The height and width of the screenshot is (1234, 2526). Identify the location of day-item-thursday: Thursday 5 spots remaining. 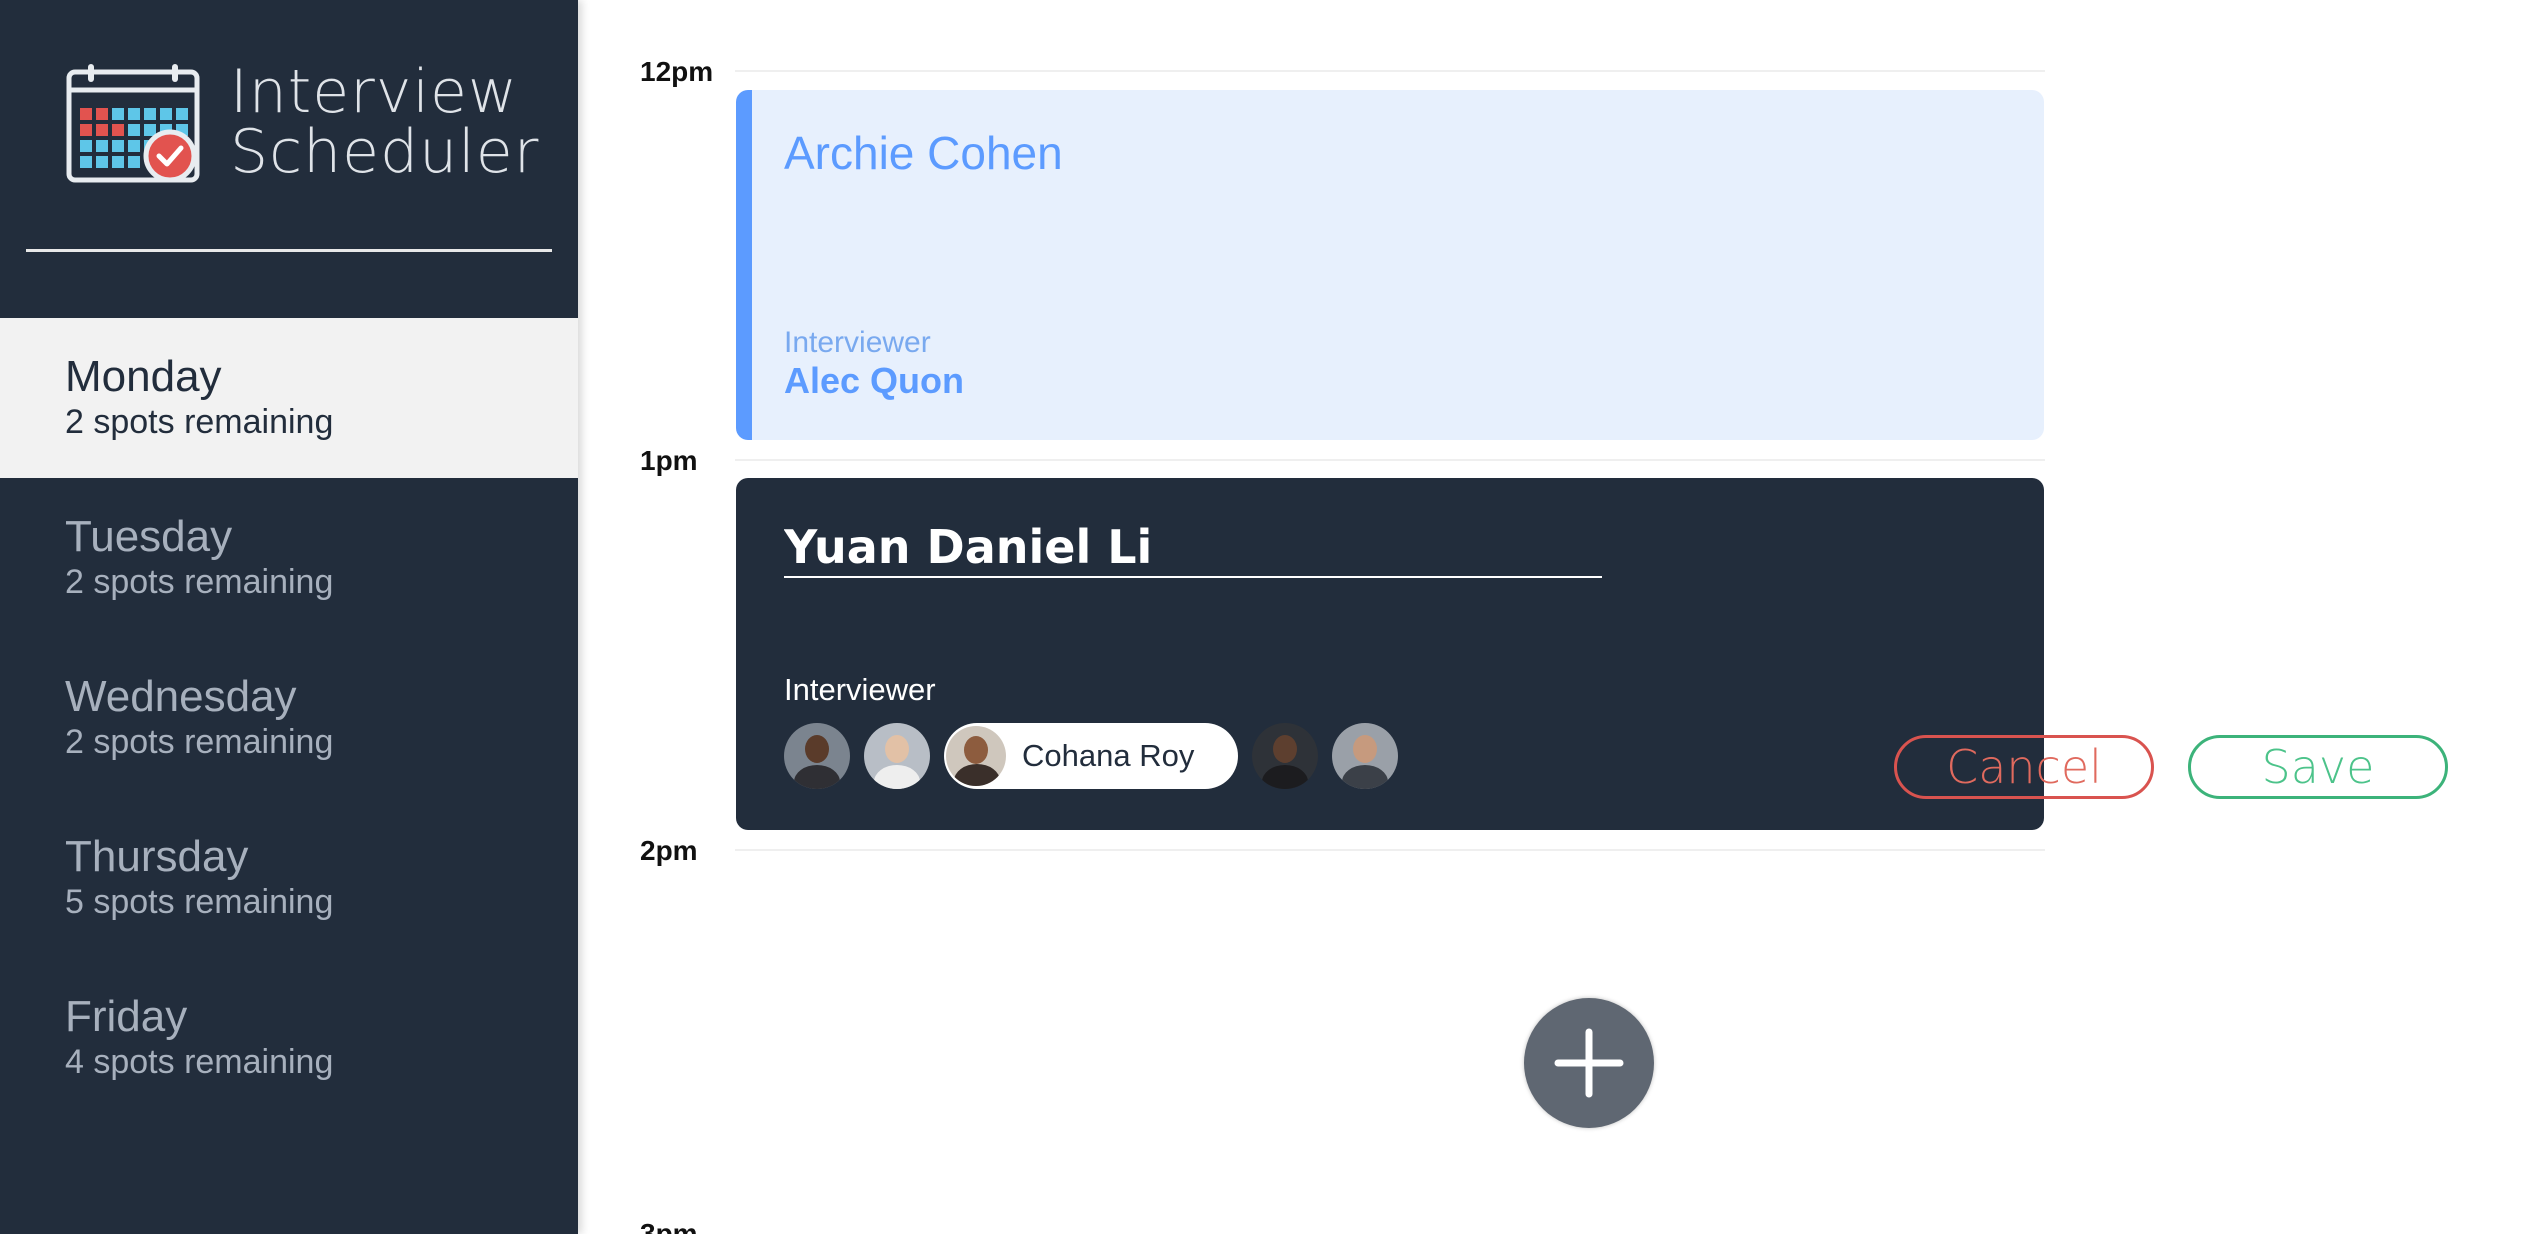
(289, 878).